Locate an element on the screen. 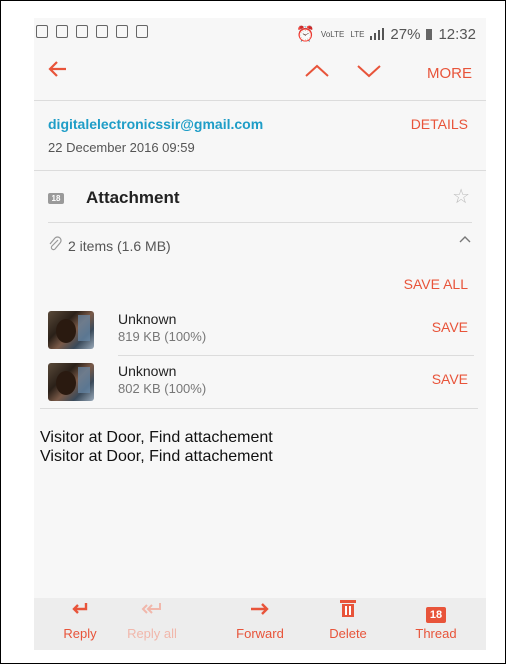 The width and height of the screenshot is (506, 664). attachment-size: 802 KB (100%) is located at coordinates (162, 388).